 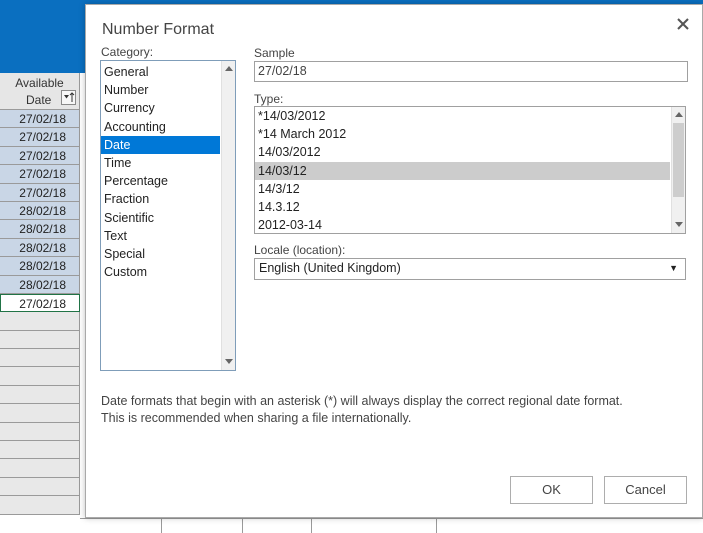 What do you see at coordinates (274, 53) in the screenshot?
I see `sample-label: Sample` at bounding box center [274, 53].